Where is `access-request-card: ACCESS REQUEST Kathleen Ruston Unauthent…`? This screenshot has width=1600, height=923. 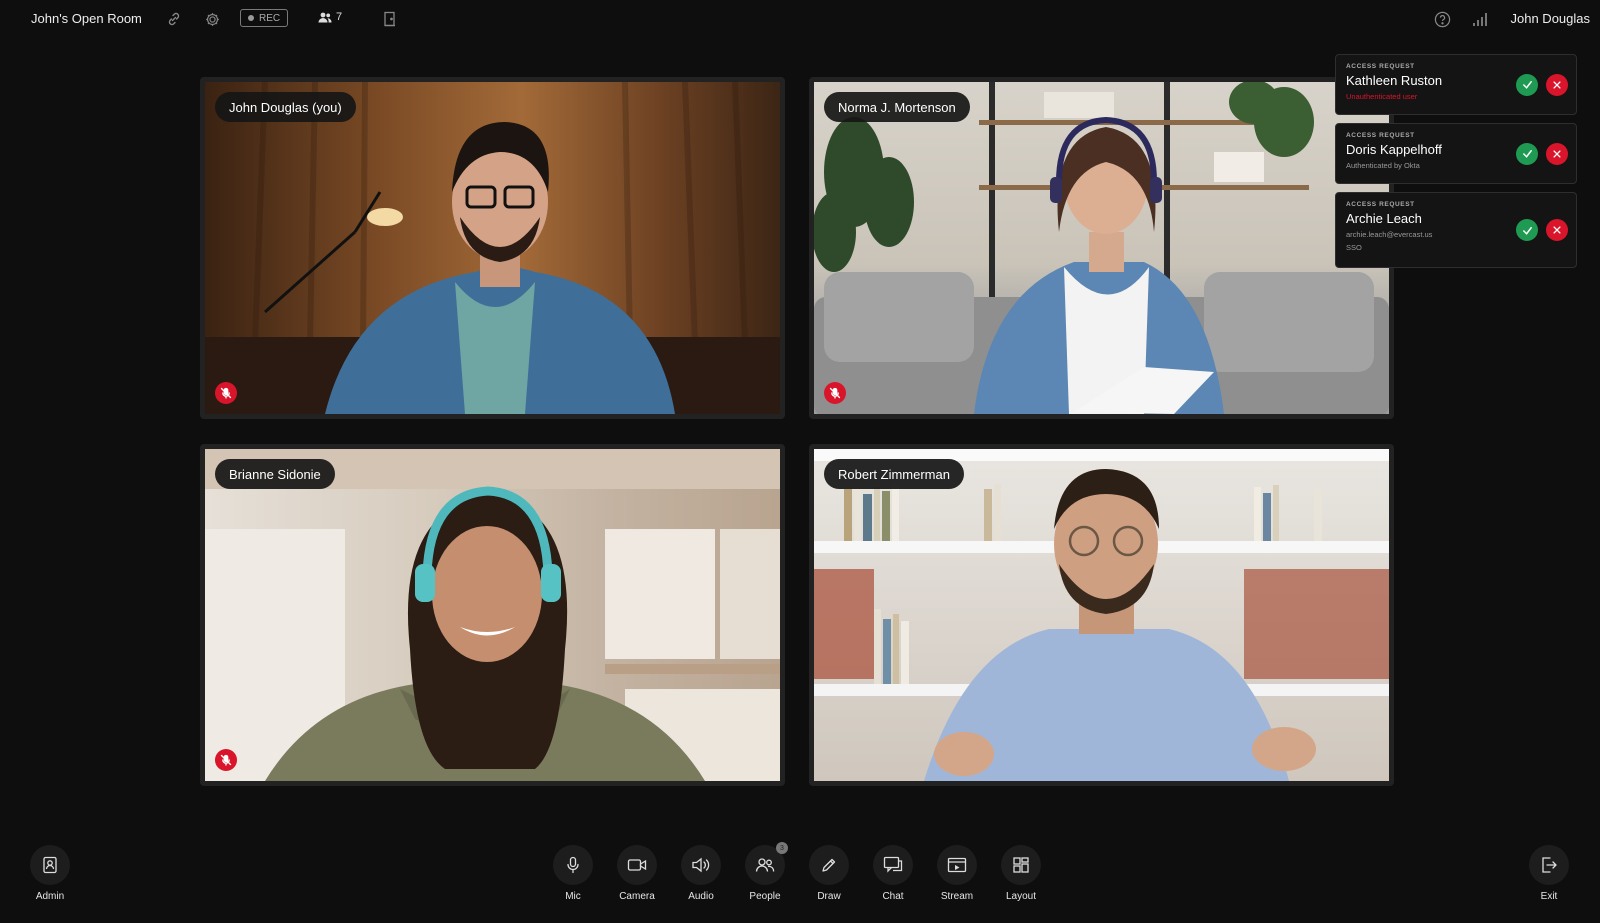
access-request-card: ACCESS REQUEST Kathleen Ruston Unauthent… is located at coordinates (1456, 84).